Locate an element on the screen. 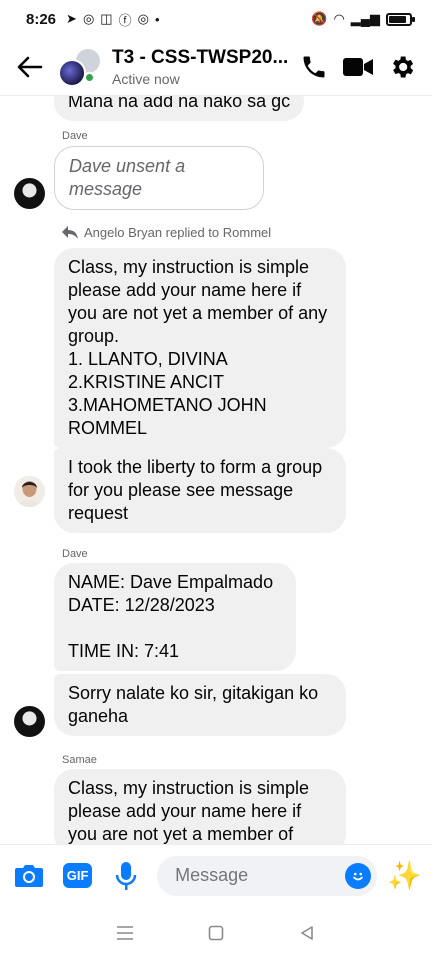 The height and width of the screenshot is (960, 432). notification-icons: ➤ ◎ ◫ ⓕ ◎ • is located at coordinates (112, 19).